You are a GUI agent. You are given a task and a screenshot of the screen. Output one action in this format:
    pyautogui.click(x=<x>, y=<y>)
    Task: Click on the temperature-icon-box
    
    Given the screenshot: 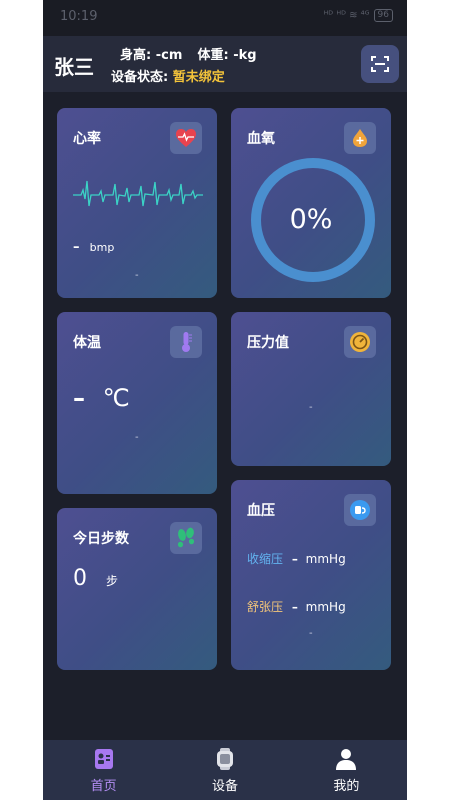 What is the action you would take?
    pyautogui.click(x=186, y=342)
    